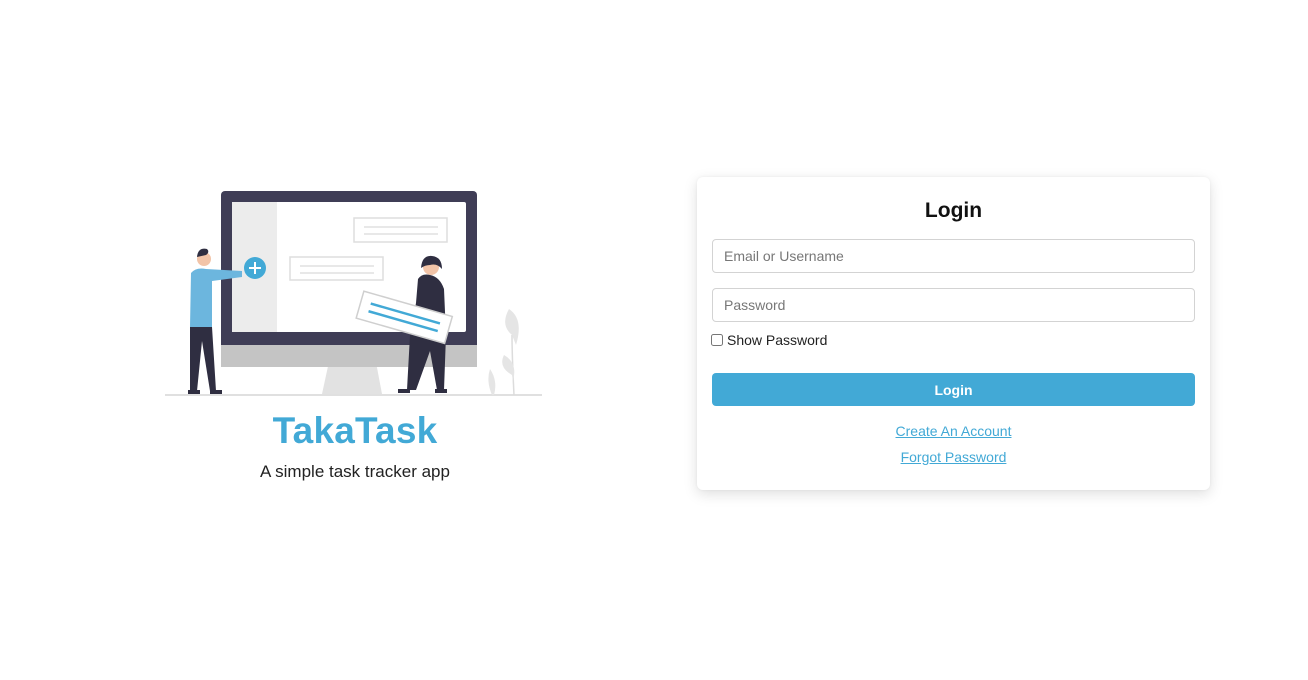  I want to click on app-tagline: A simple task tracker app, so click(355, 471).